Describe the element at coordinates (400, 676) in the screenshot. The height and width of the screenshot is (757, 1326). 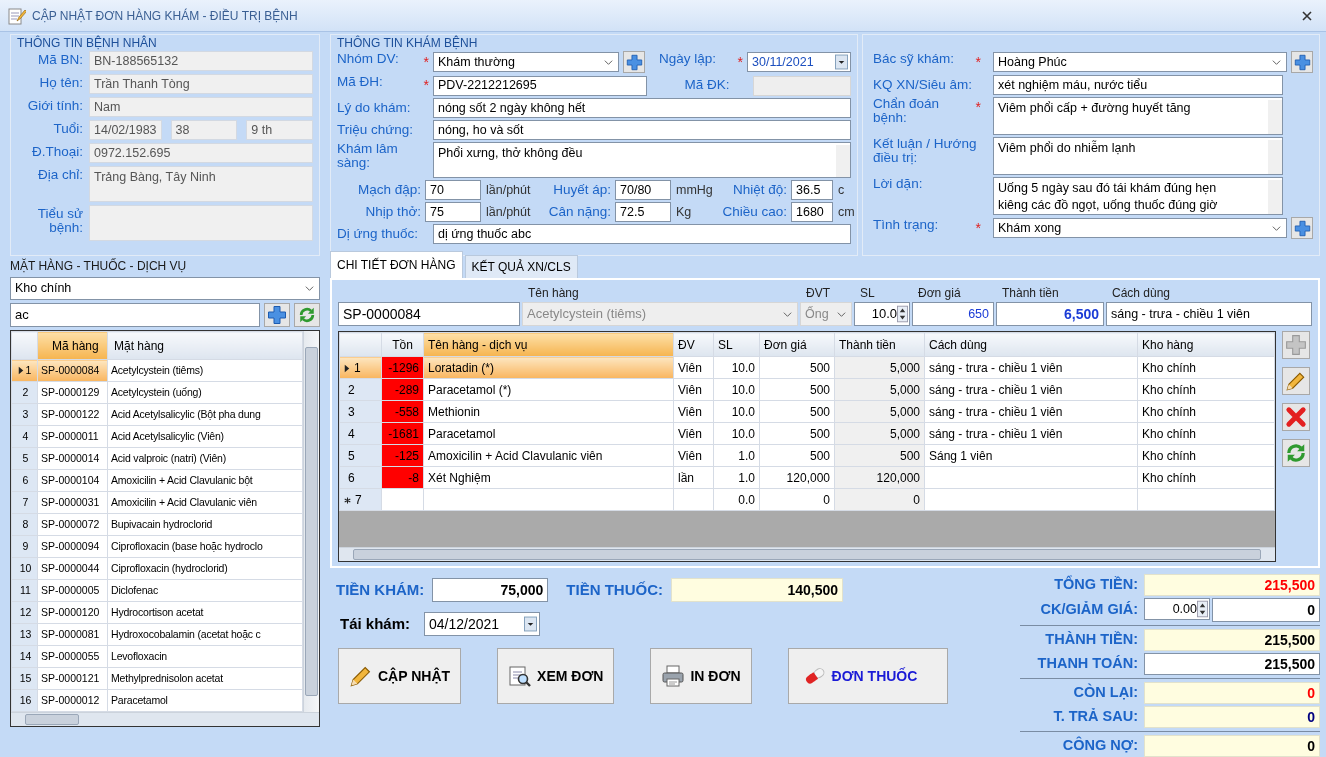
I see `action-button: CẬP NHẬT` at that location.